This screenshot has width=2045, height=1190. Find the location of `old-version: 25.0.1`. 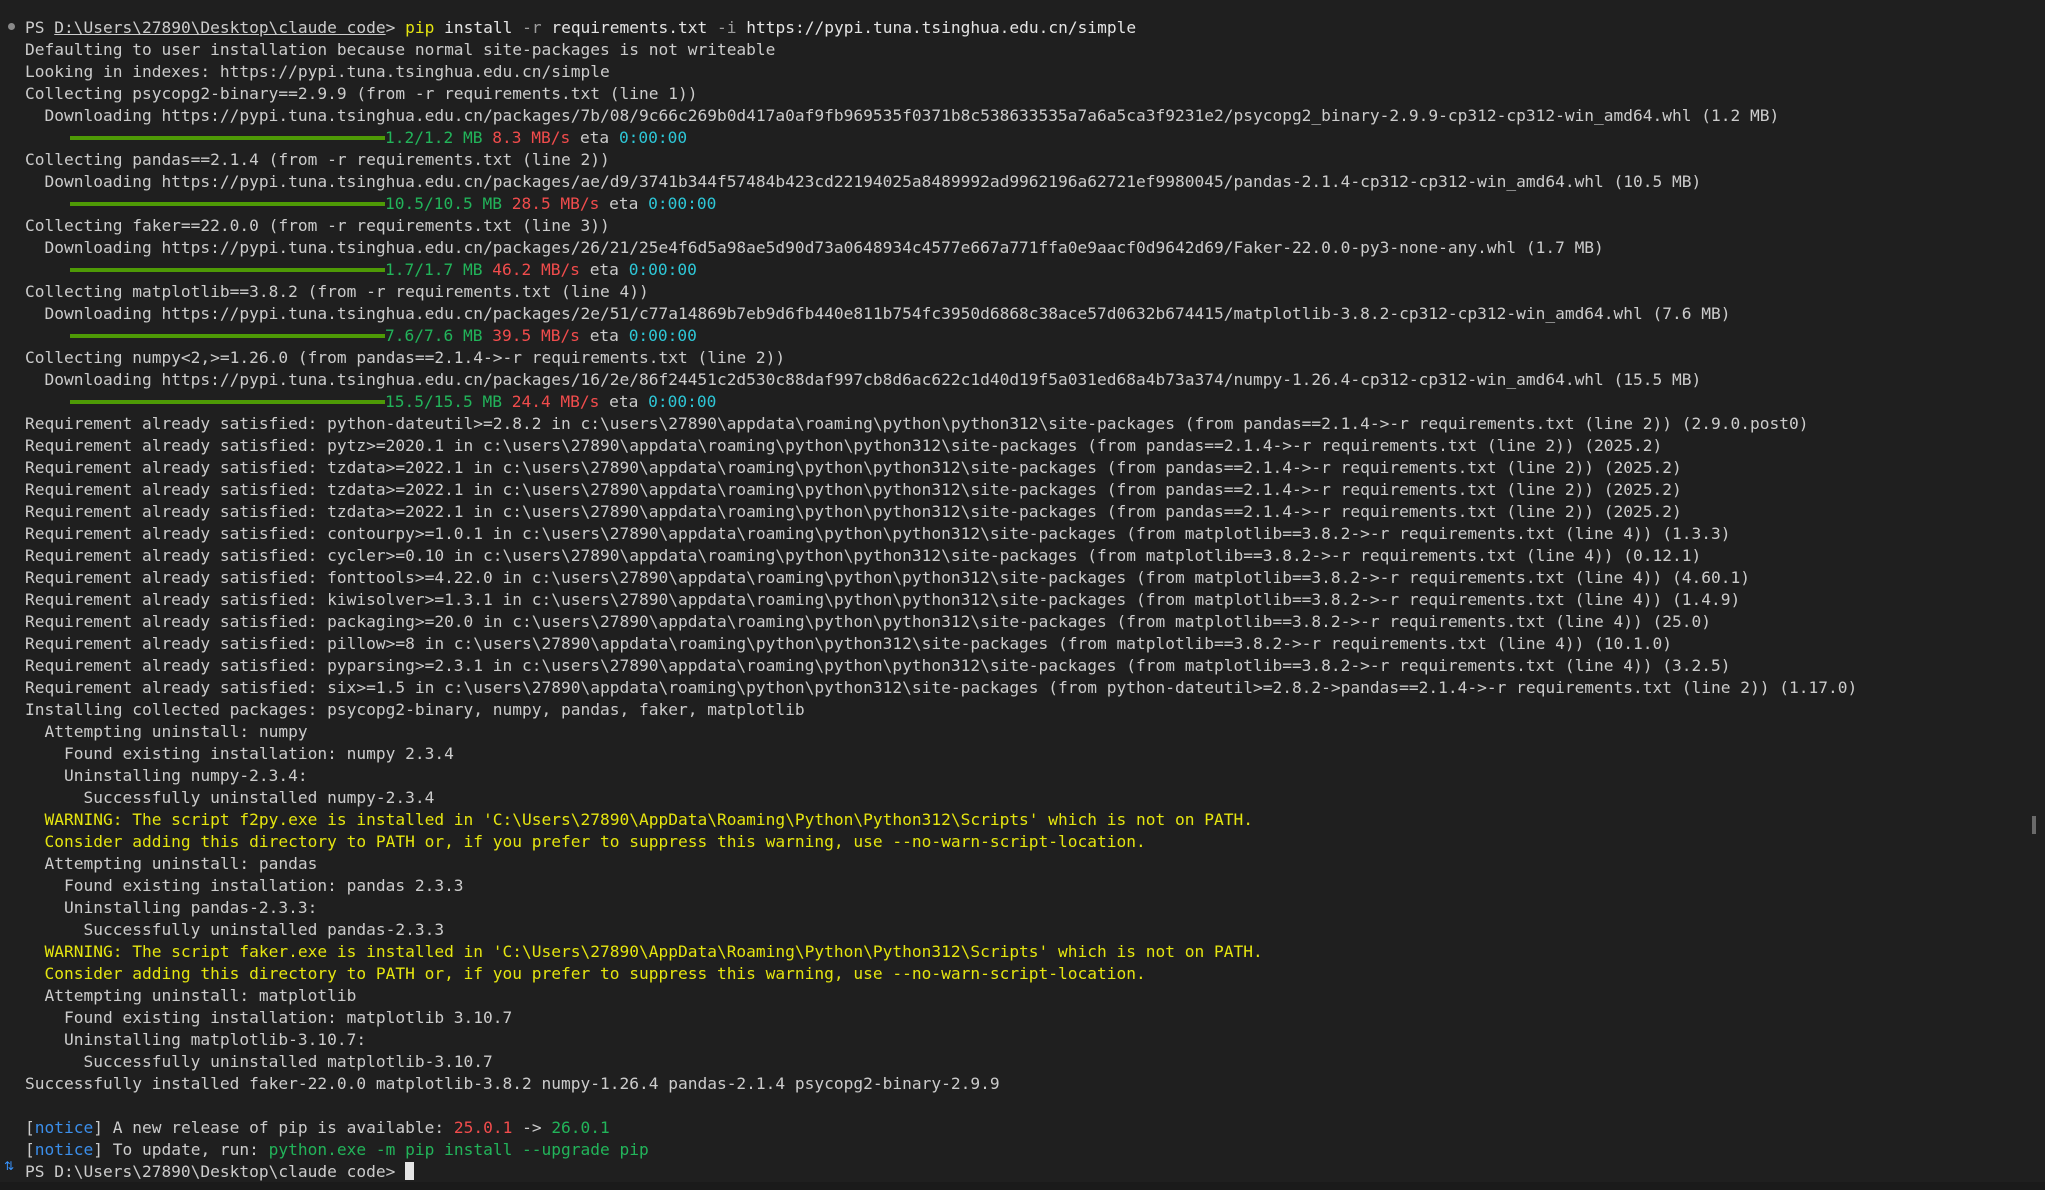

old-version: 25.0.1 is located at coordinates (483, 1127).